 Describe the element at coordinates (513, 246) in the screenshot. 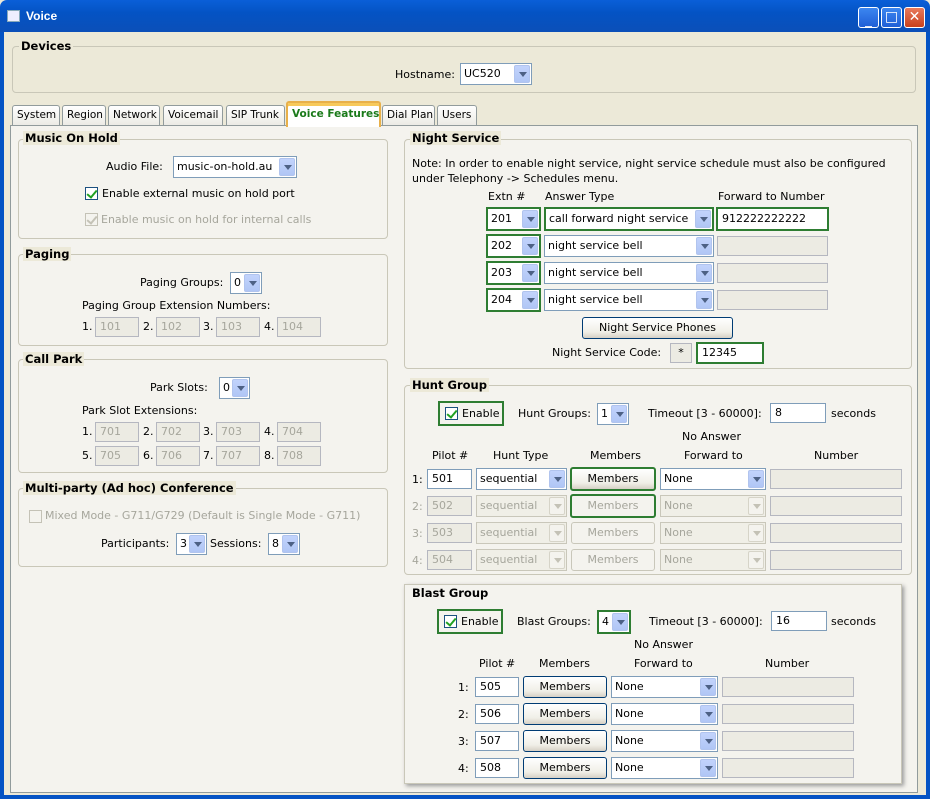

I see `night-extn-select: 202` at that location.